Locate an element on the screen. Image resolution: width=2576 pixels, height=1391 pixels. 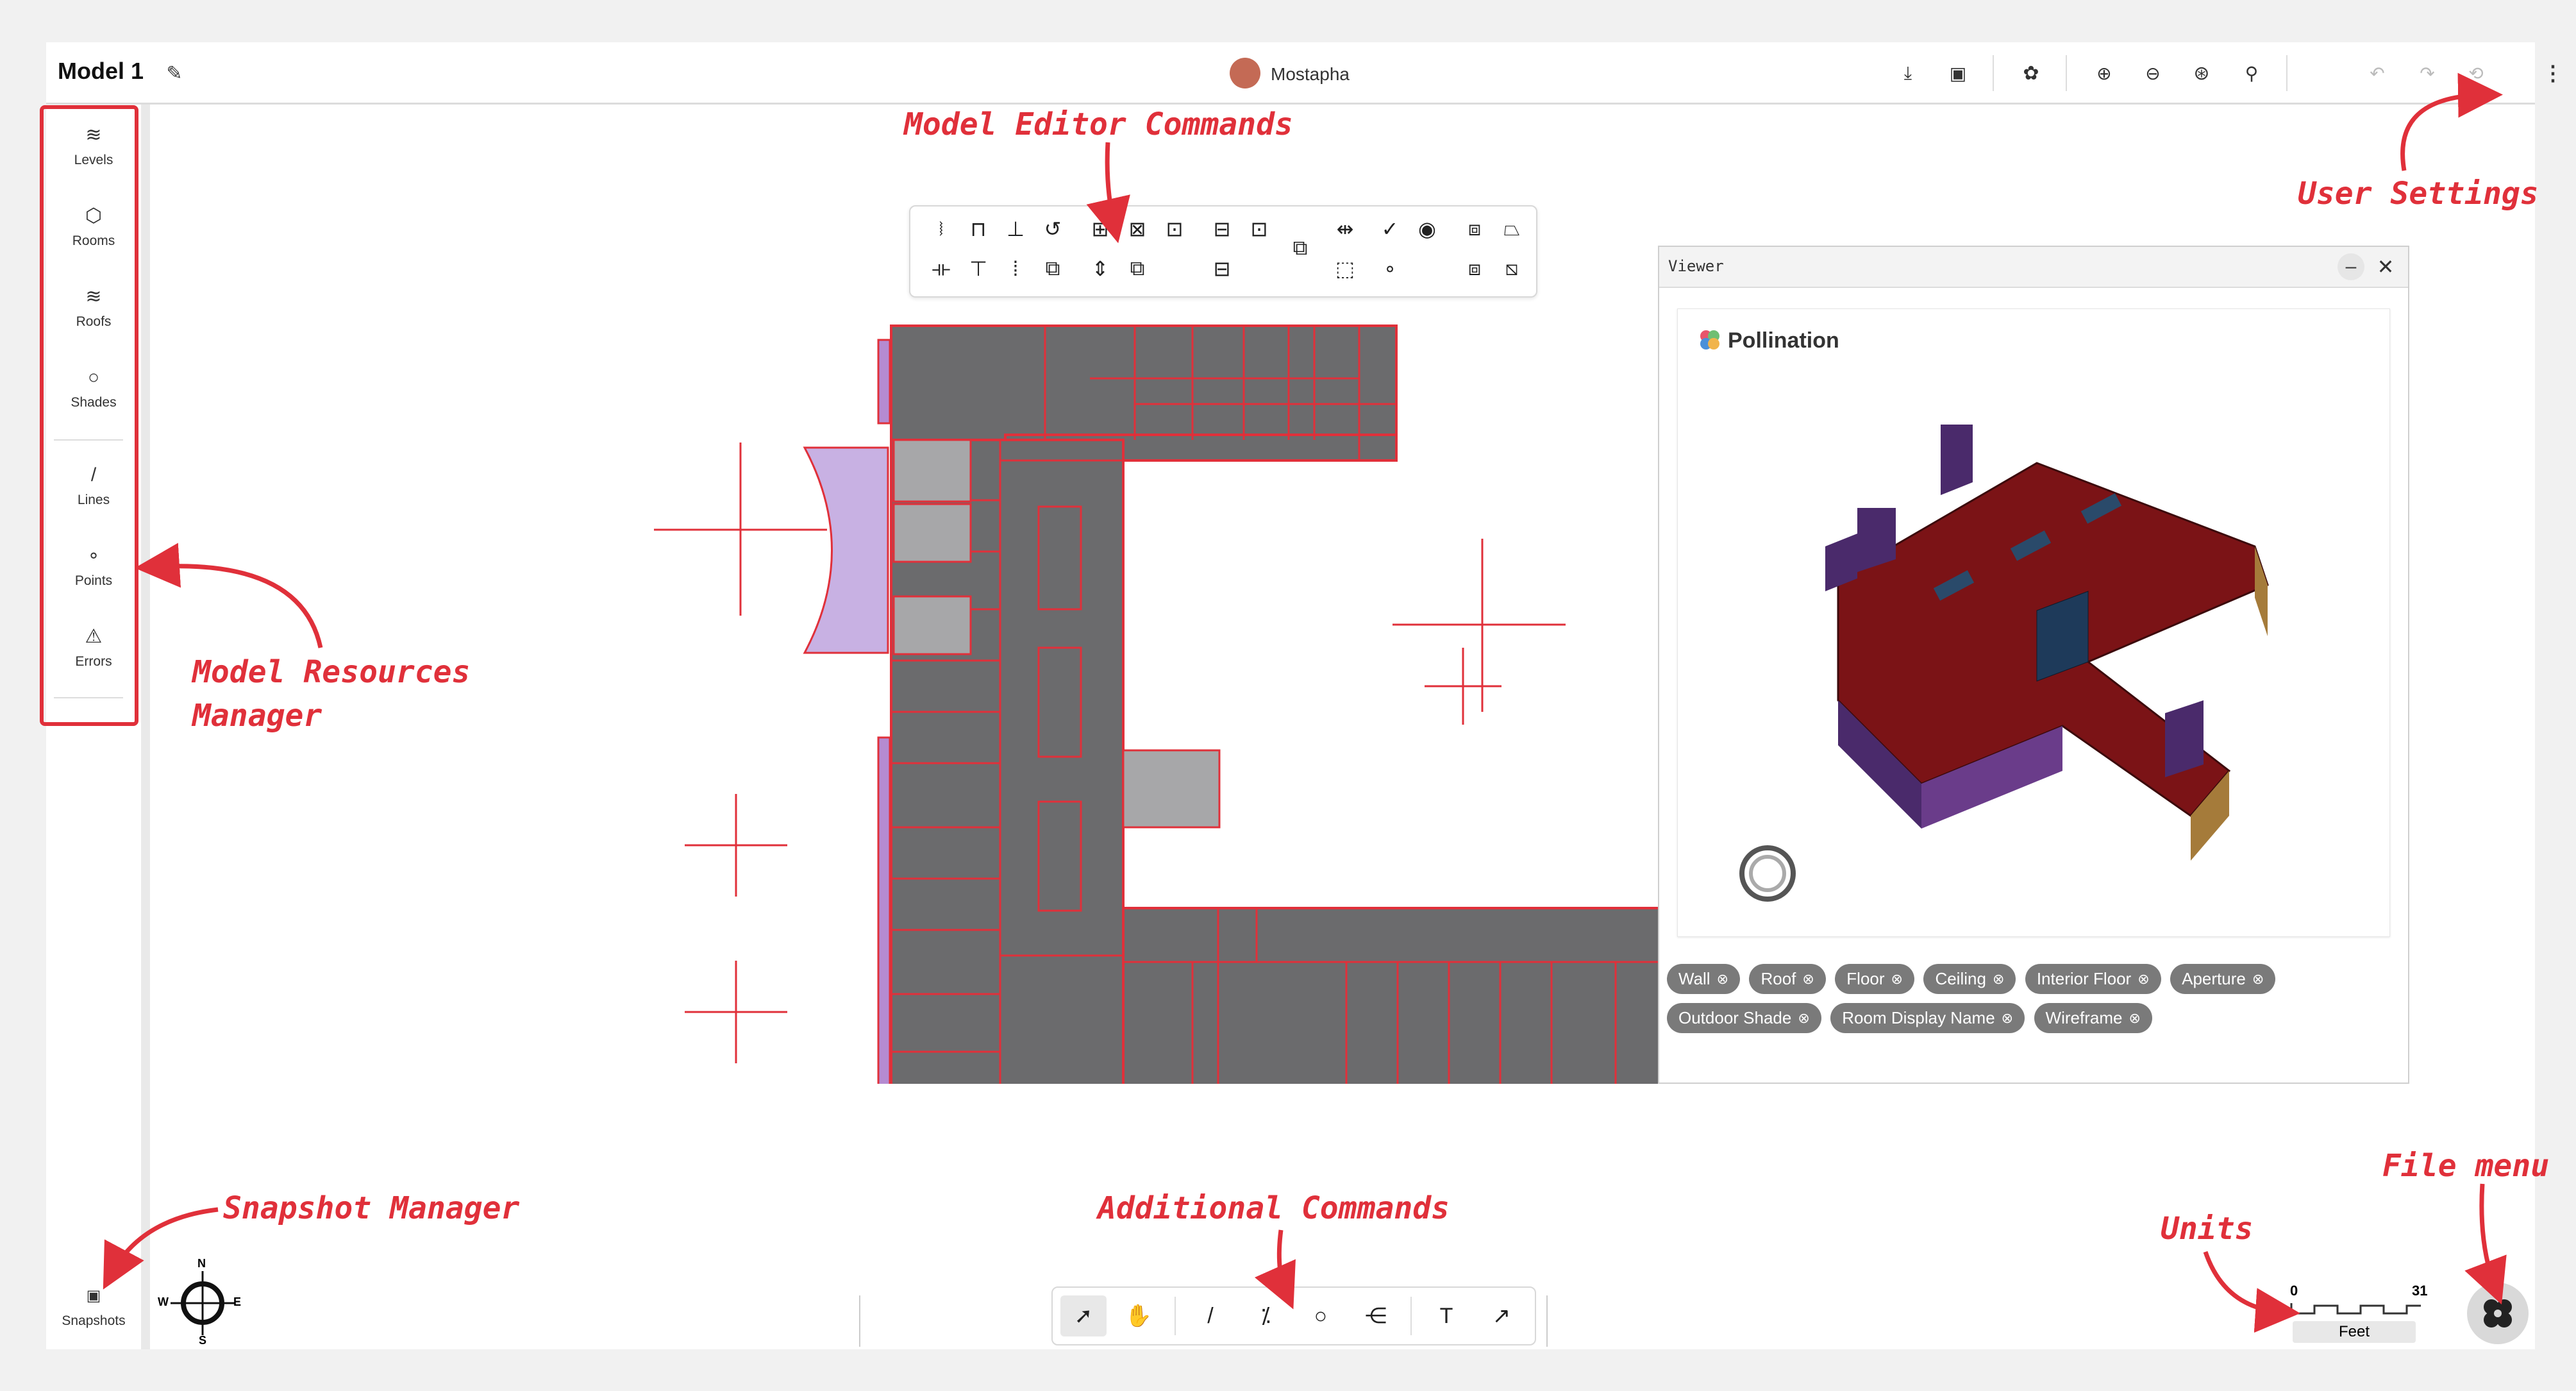
roof-shade-icon: ⏢ is located at coordinates (1512, 229).